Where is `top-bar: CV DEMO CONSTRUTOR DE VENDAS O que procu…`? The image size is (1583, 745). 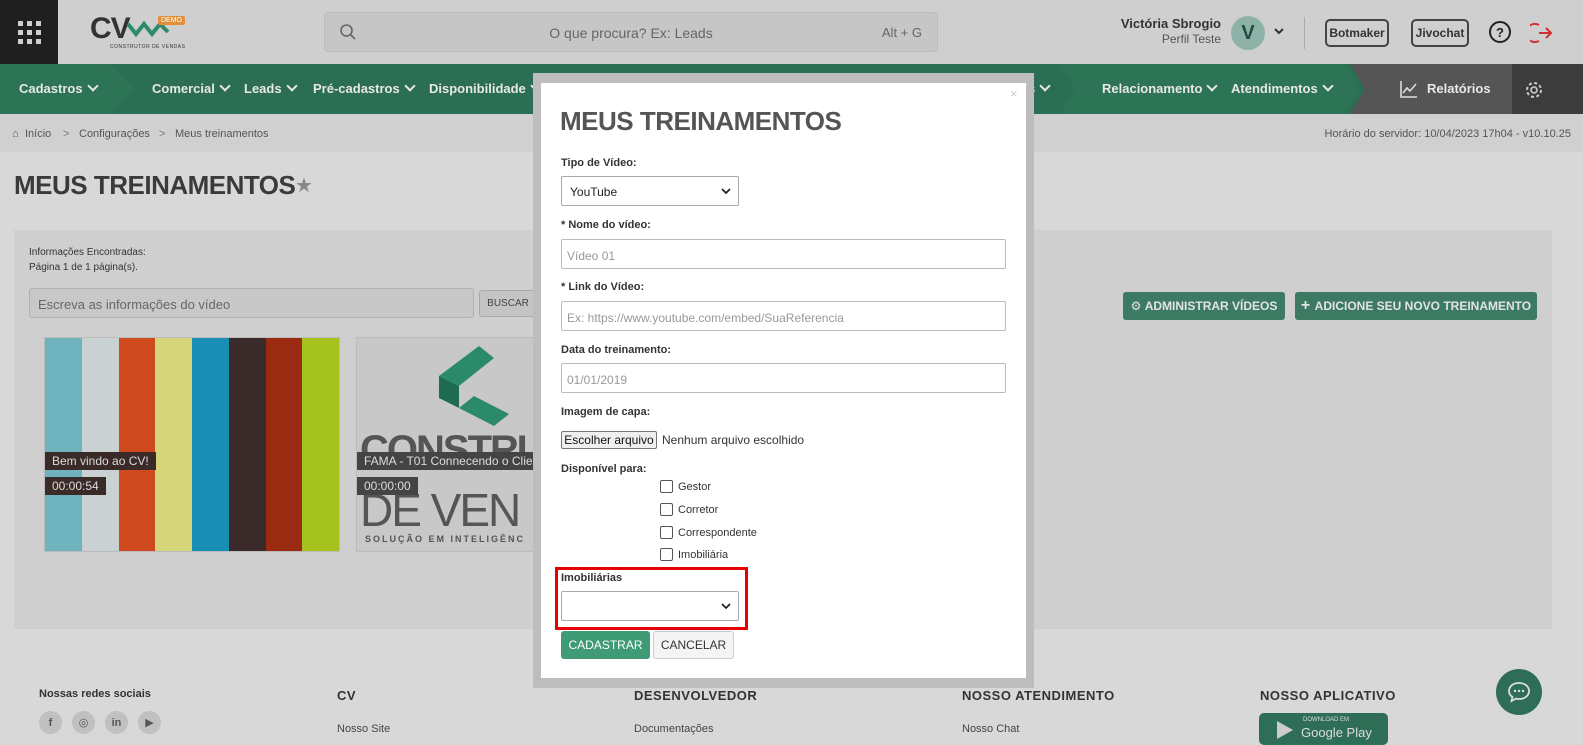 top-bar: CV DEMO CONSTRUTOR DE VENDAS O que procu… is located at coordinates (791, 32).